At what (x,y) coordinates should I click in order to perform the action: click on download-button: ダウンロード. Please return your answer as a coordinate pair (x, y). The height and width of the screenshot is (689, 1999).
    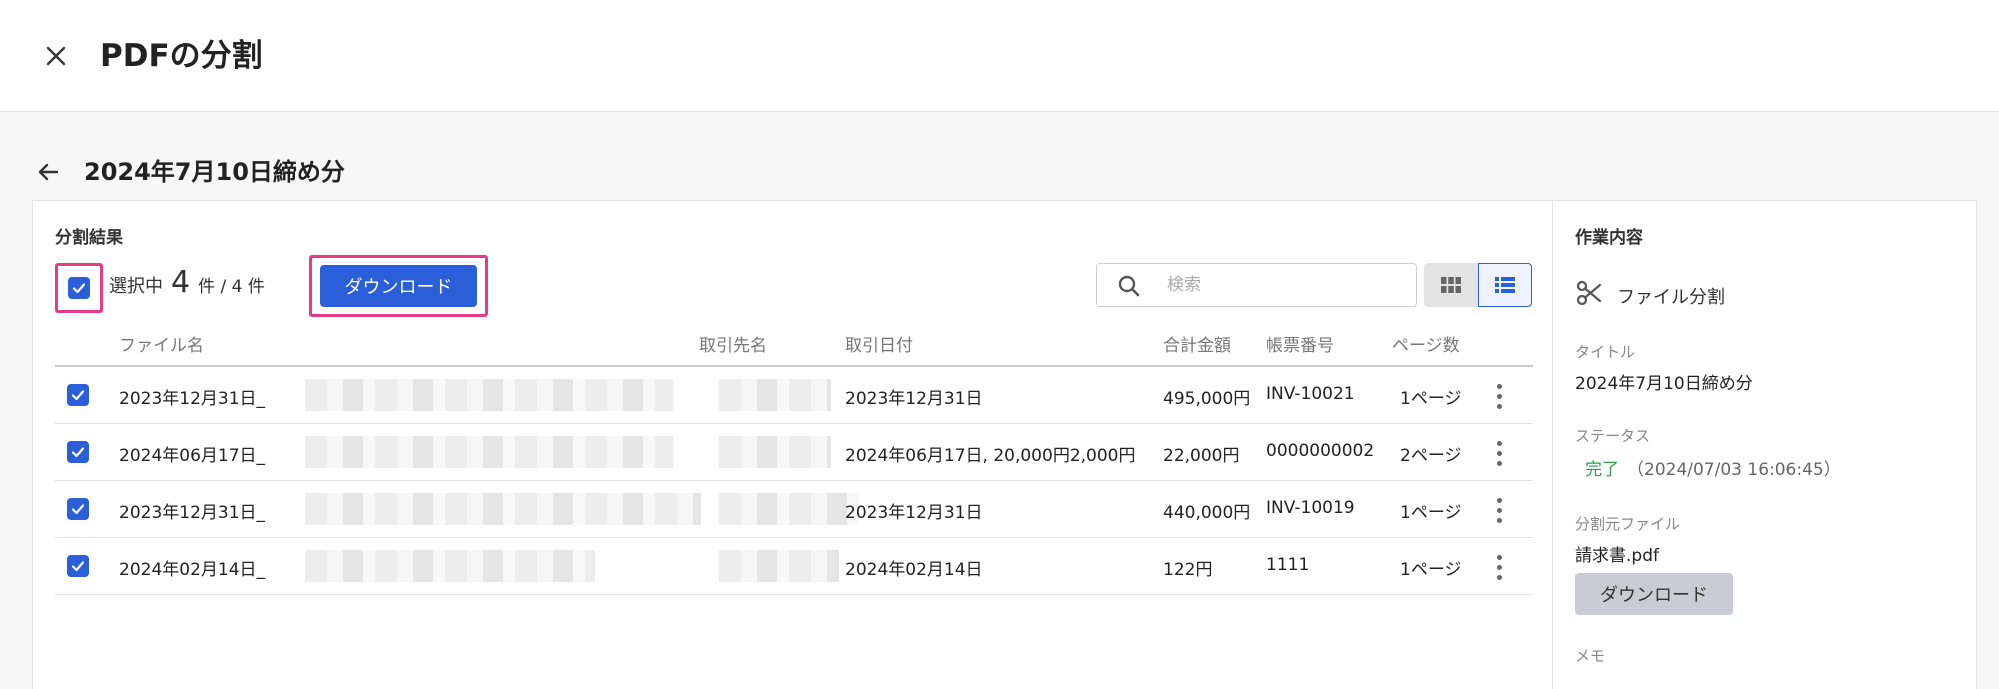
    Looking at the image, I should click on (398, 286).